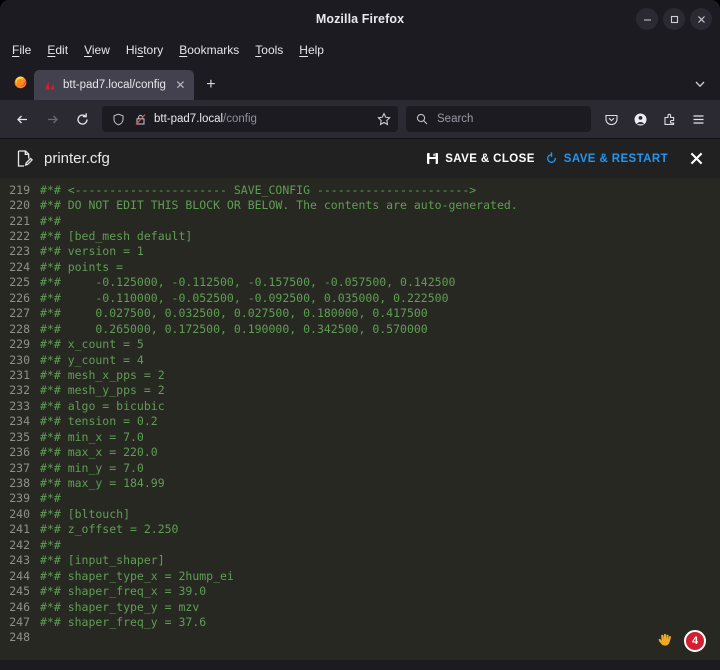  I want to click on url-bar: btt-pad7.local/config, so click(250, 119).